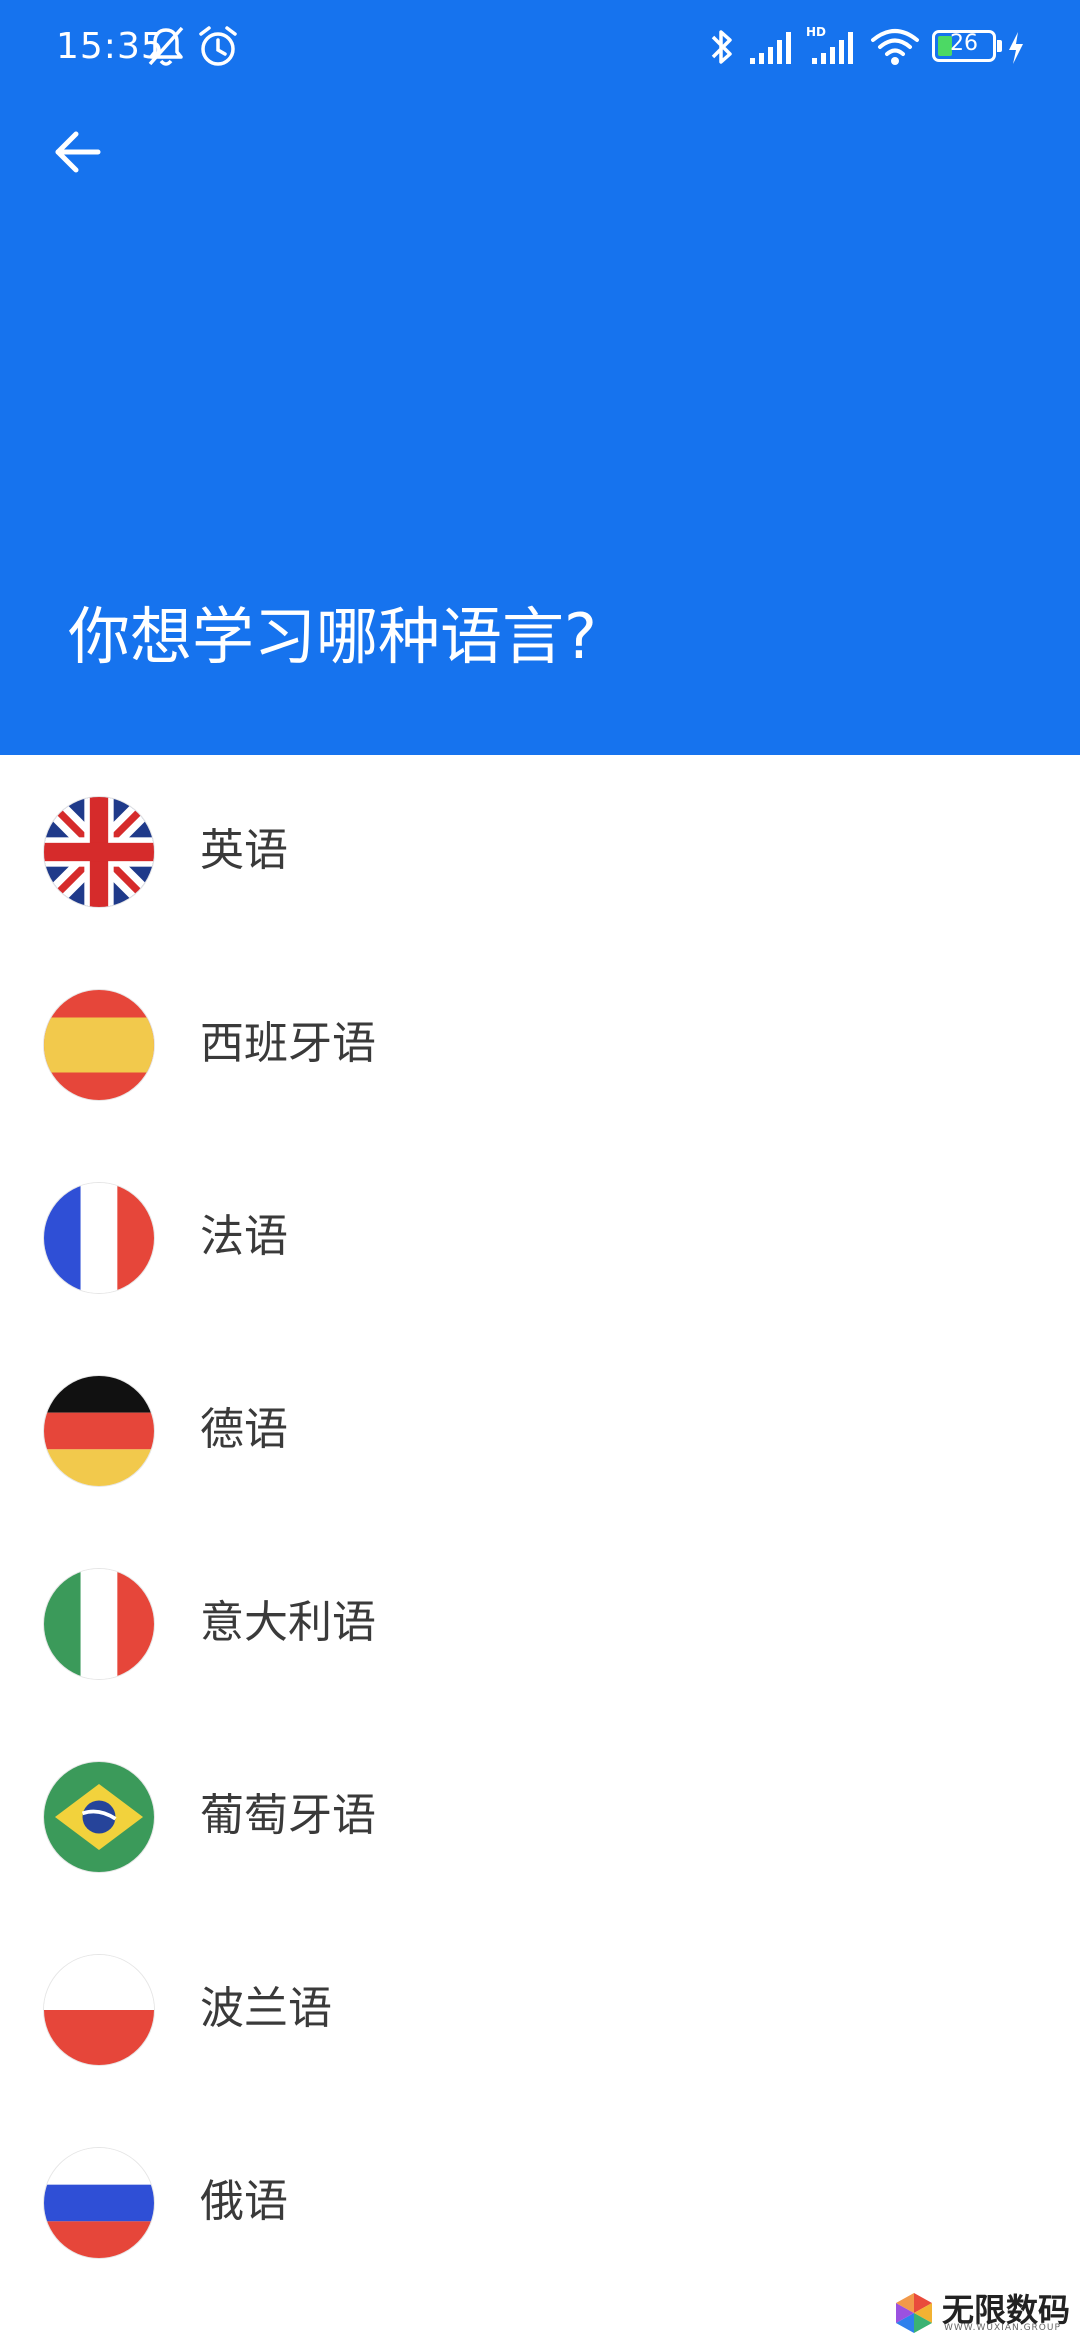 This screenshot has width=1080, height=2340. Describe the element at coordinates (244, 850) in the screenshot. I see `language-label: 英语` at that location.